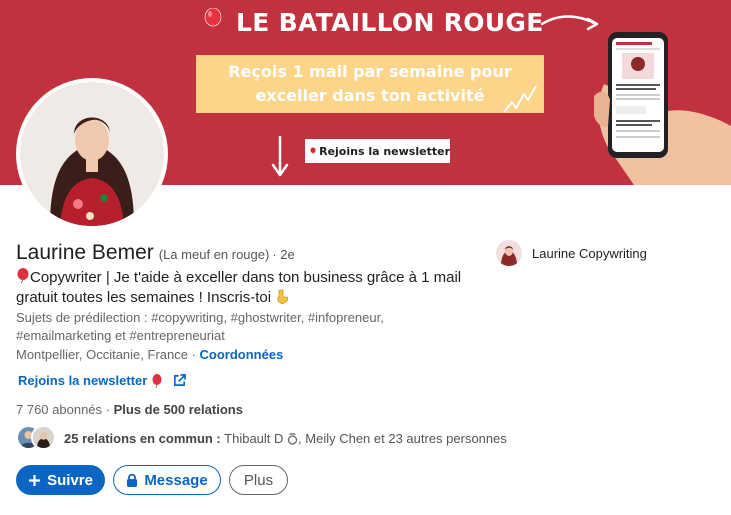 The height and width of the screenshot is (515, 731). I want to click on arrow-down-icon, so click(280, 156).